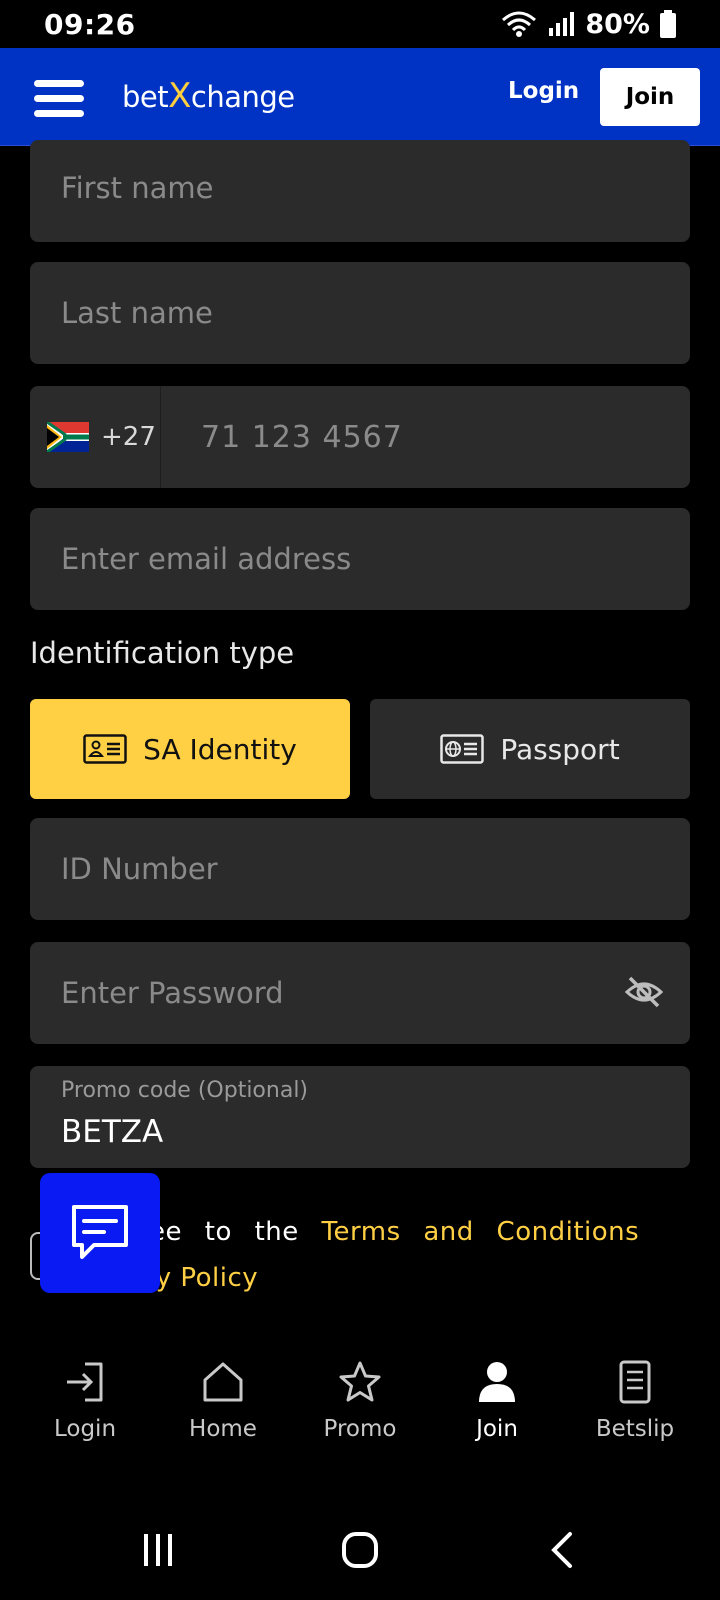 Image resolution: width=720 pixels, height=1600 pixels. I want to click on nav-join-label: Join, so click(497, 1429).